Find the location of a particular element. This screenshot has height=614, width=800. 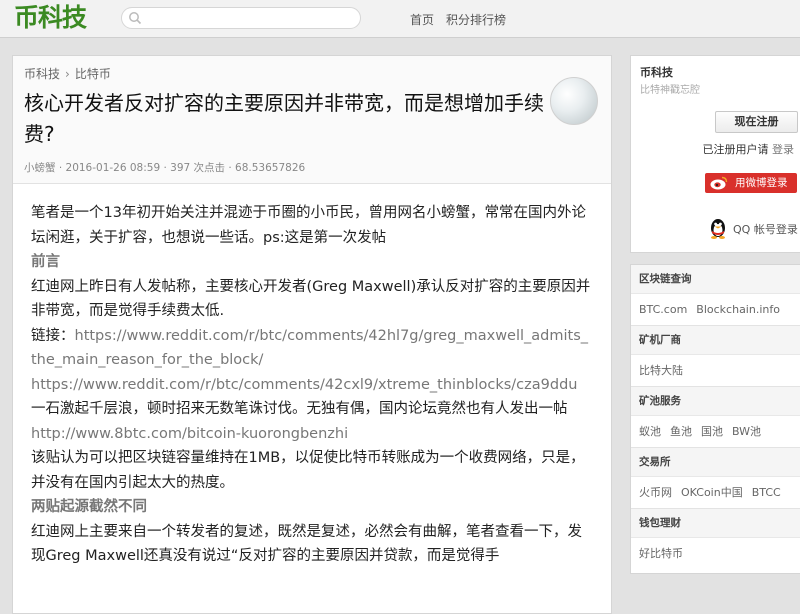

section-links: 蚁池 鱼池 国池 BW池 is located at coordinates (715, 431).